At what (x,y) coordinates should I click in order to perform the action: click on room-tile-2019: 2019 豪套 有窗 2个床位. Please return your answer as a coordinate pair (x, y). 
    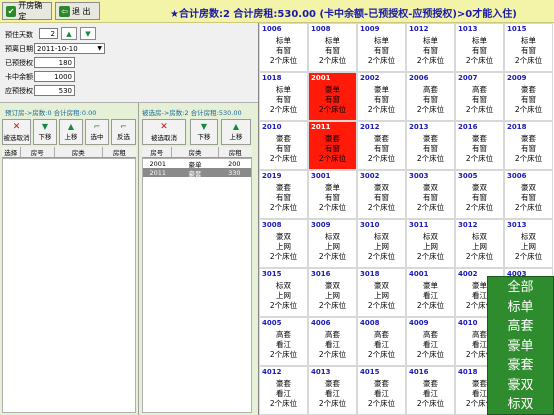
    Looking at the image, I should click on (283, 194).